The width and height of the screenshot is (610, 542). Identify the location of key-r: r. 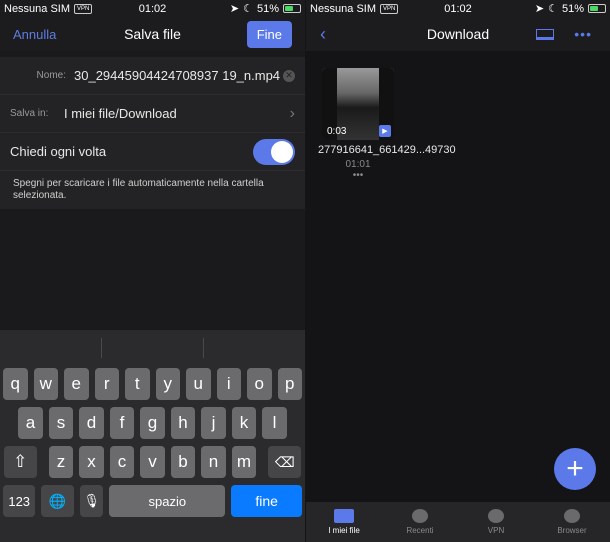
(106, 384).